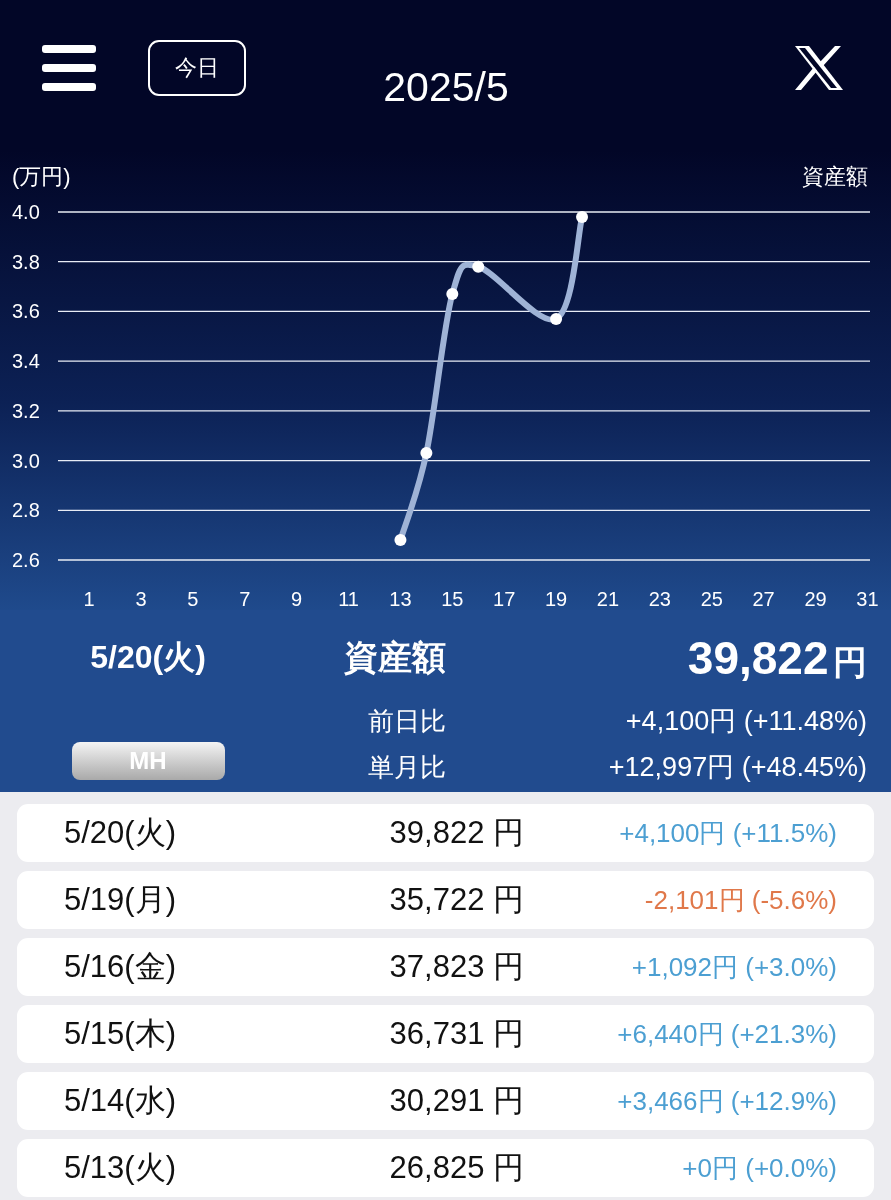  What do you see at coordinates (835, 176) in the screenshot?
I see `series-legend: 資産額` at bounding box center [835, 176].